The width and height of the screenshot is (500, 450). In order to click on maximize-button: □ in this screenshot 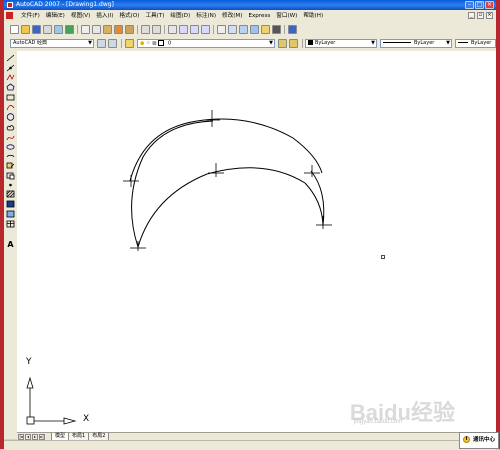, I will do `click(479, 5)`.